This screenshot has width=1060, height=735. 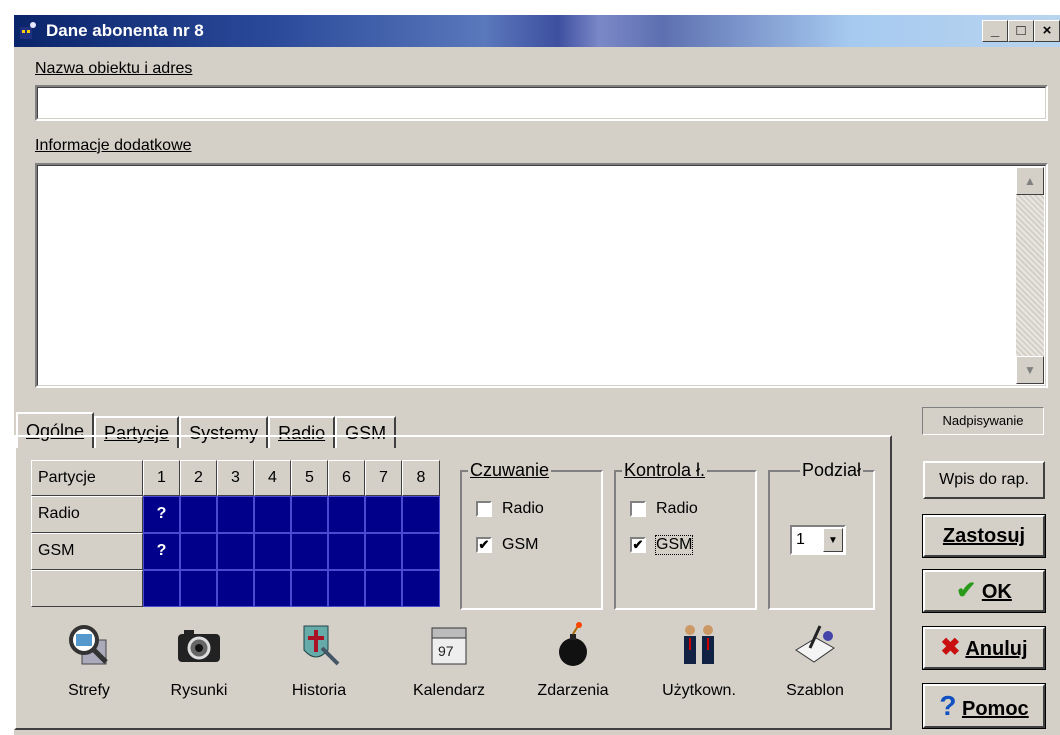 I want to click on checkmark-icon: ✔, so click(x=966, y=590).